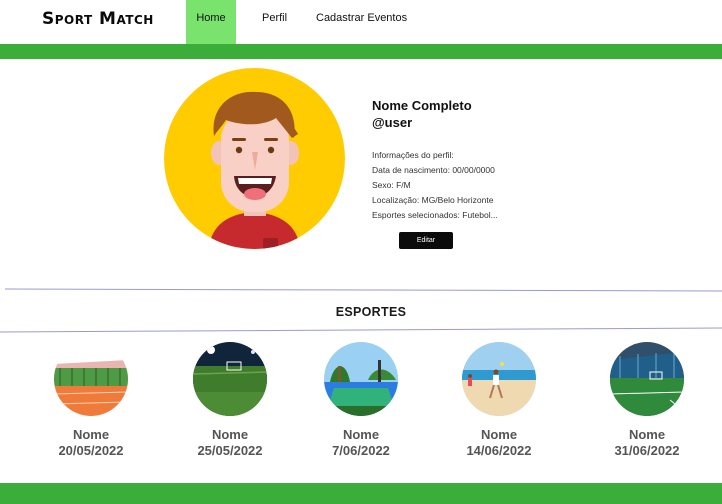  I want to click on nav-cadastrar-eventos: Cadastrar Eventos, so click(361, 22).